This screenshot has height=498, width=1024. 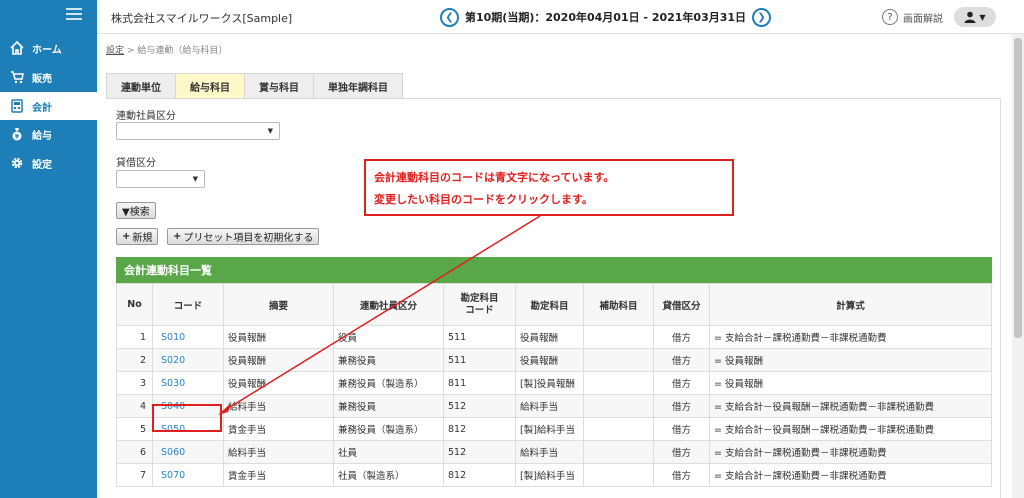 What do you see at coordinates (449, 17) in the screenshot?
I see `previous-period-button: ❮` at bounding box center [449, 17].